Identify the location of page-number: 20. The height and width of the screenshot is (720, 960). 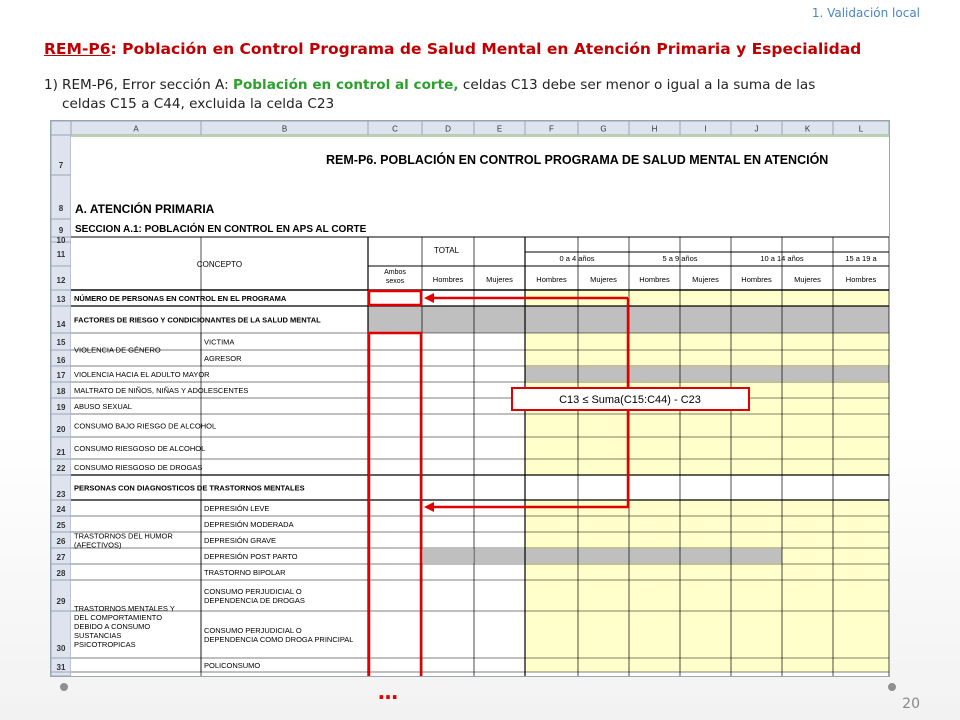
(911, 704).